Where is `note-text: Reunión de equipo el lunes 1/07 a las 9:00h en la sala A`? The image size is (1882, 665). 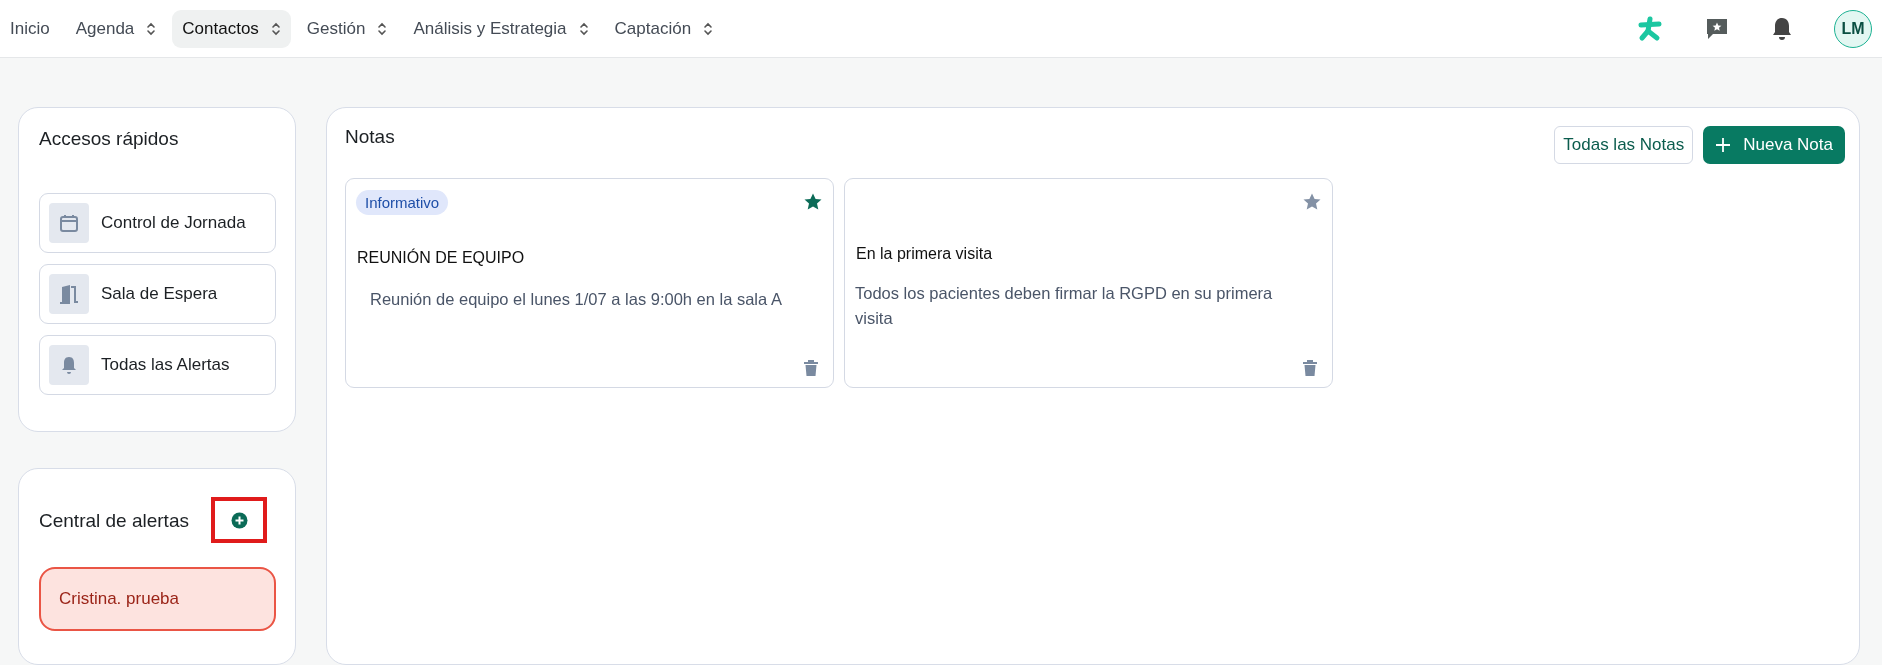 note-text: Reunión de equipo el lunes 1/07 a las 9:00h en la sala A is located at coordinates (576, 299).